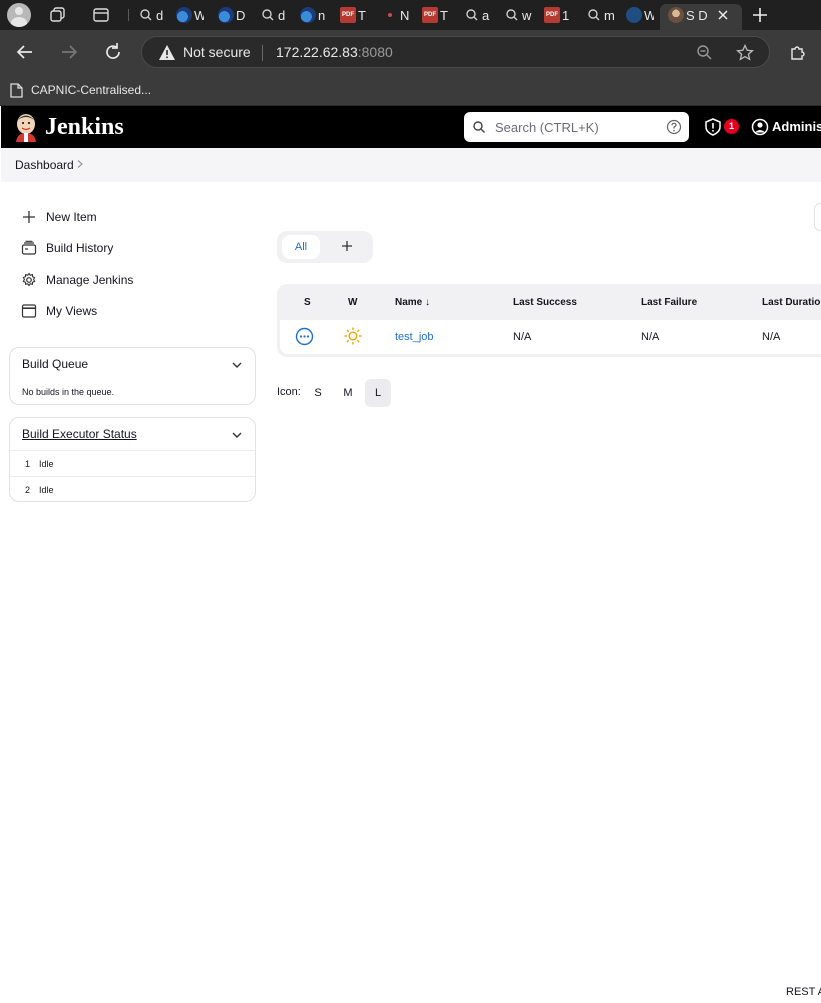 The image size is (821, 1003). Describe the element at coordinates (160, 15) in the screenshot. I see `tab-title: d` at that location.